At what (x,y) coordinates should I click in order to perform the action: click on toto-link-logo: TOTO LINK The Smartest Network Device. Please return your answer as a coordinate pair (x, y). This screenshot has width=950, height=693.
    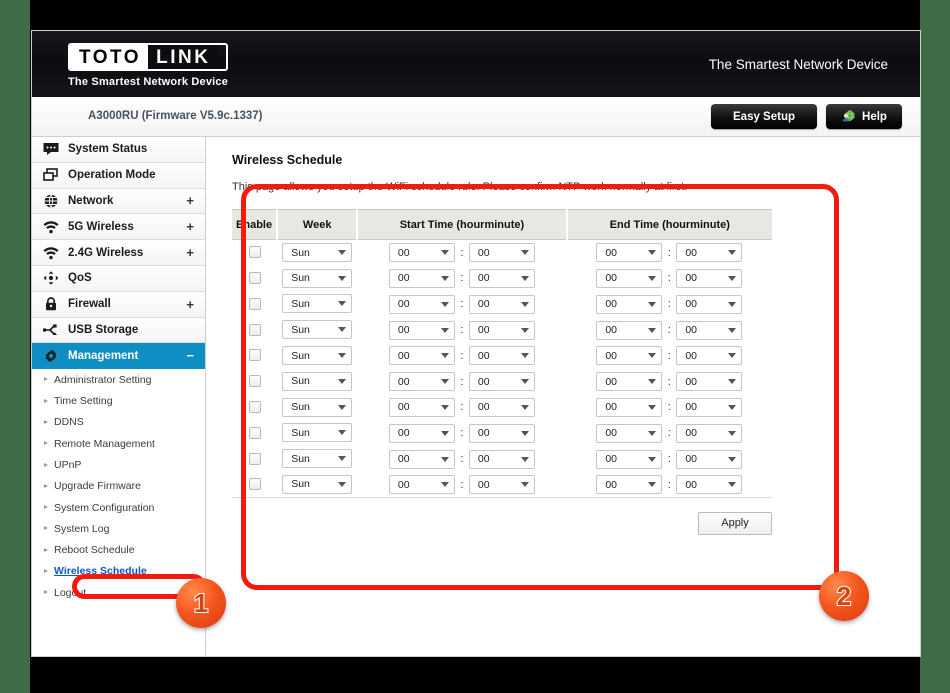
    Looking at the image, I should click on (148, 65).